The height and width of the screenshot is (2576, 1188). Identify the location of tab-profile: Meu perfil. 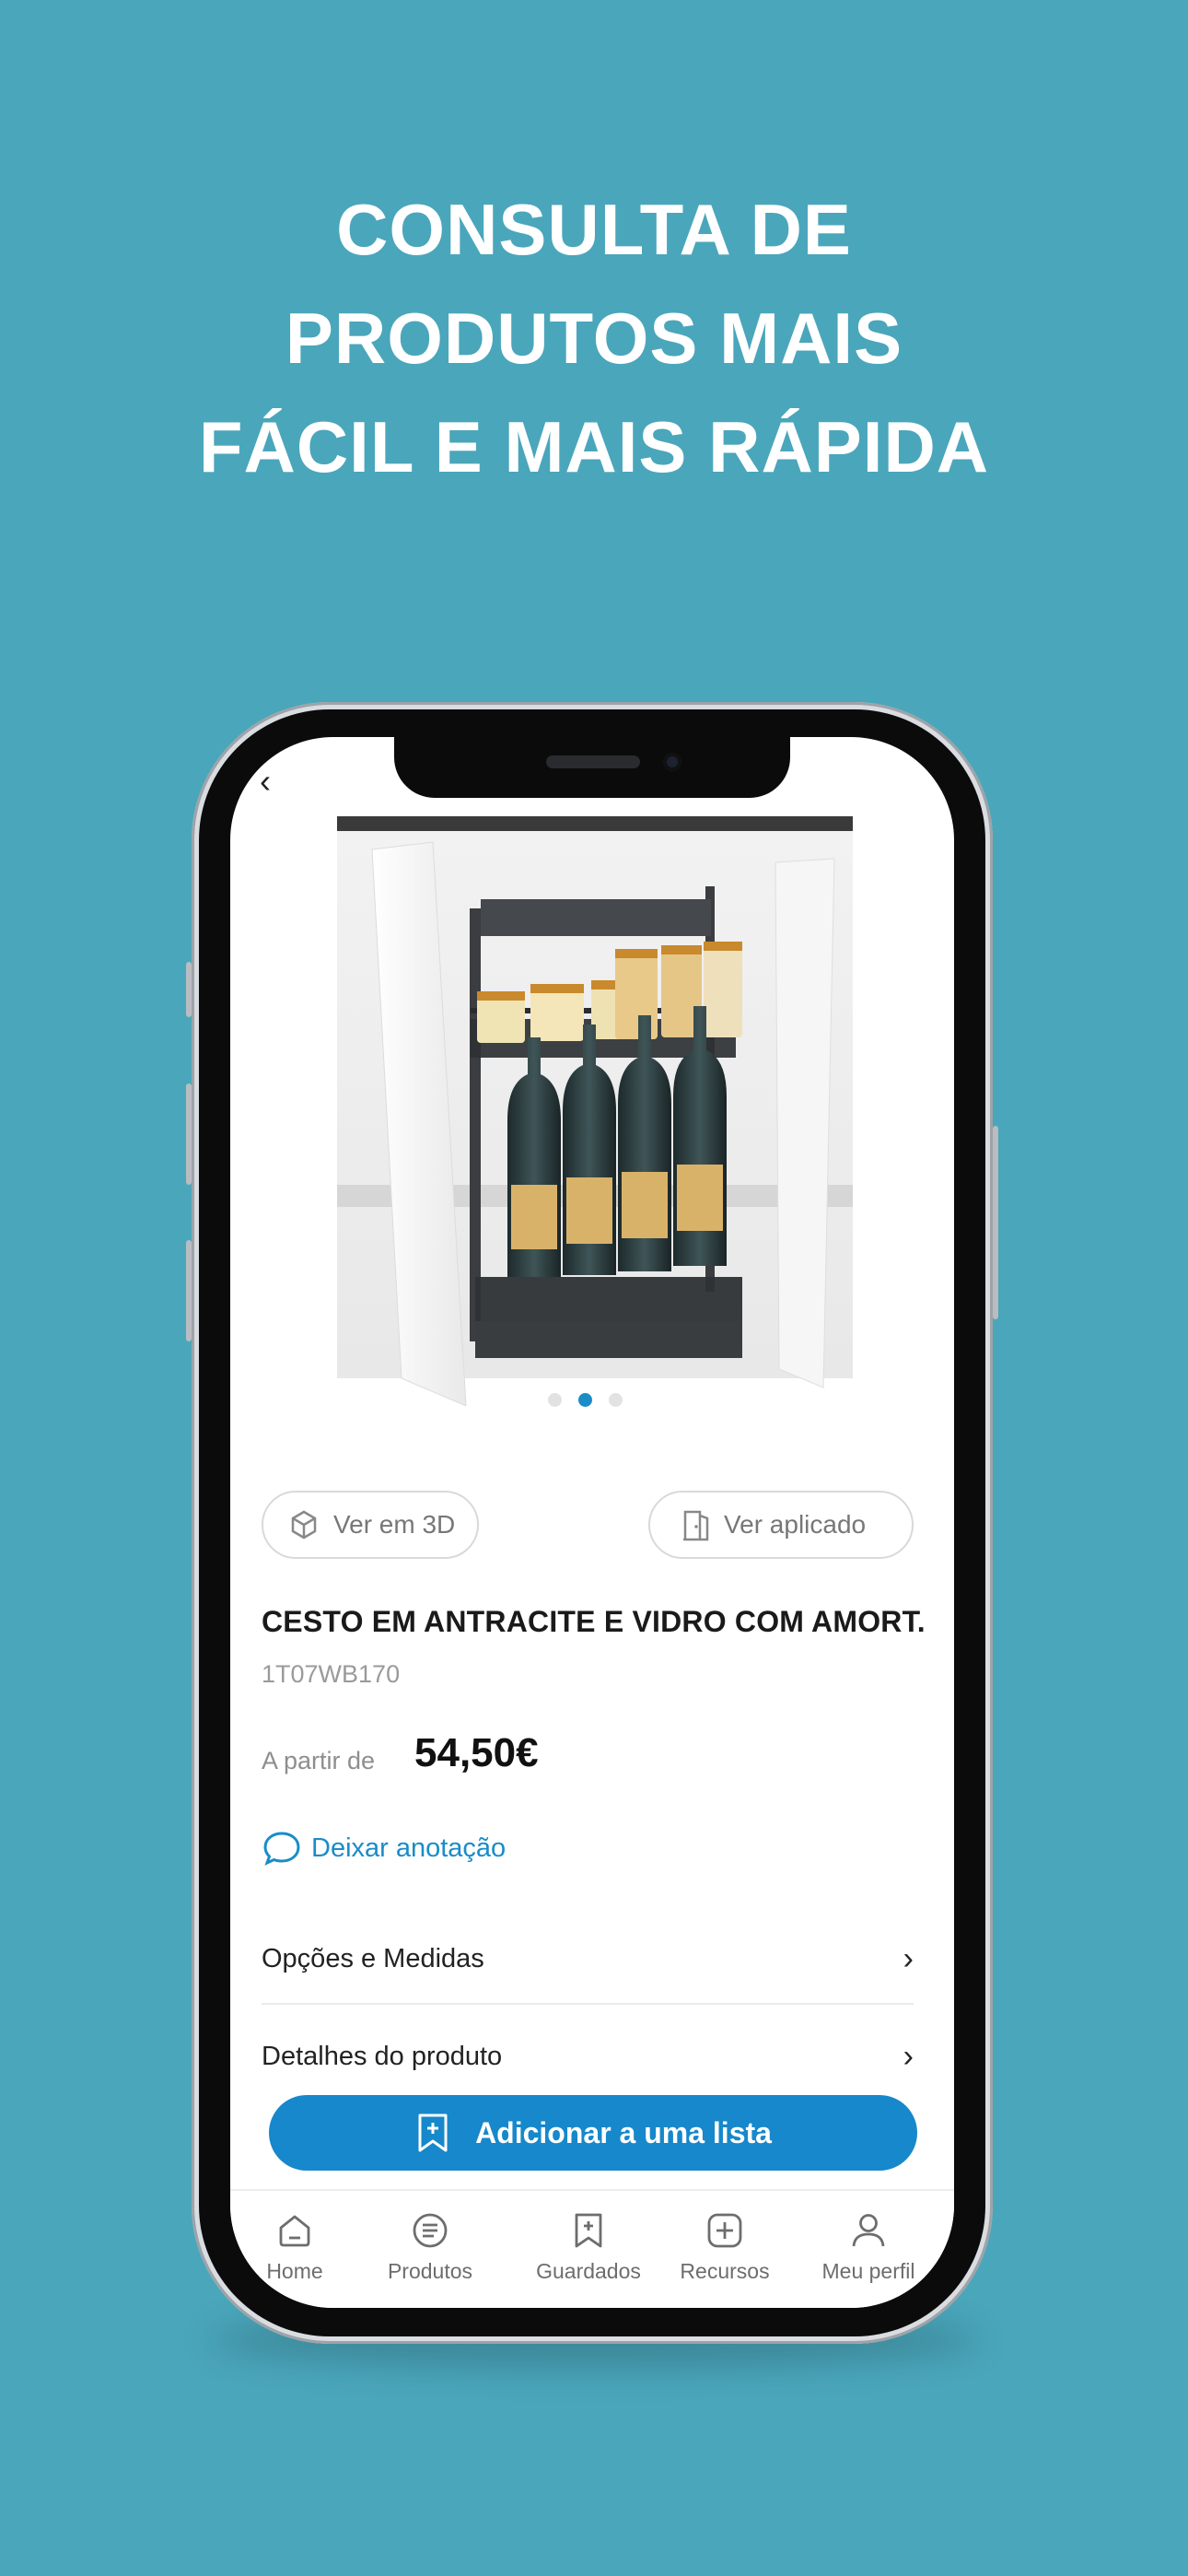
(869, 2246).